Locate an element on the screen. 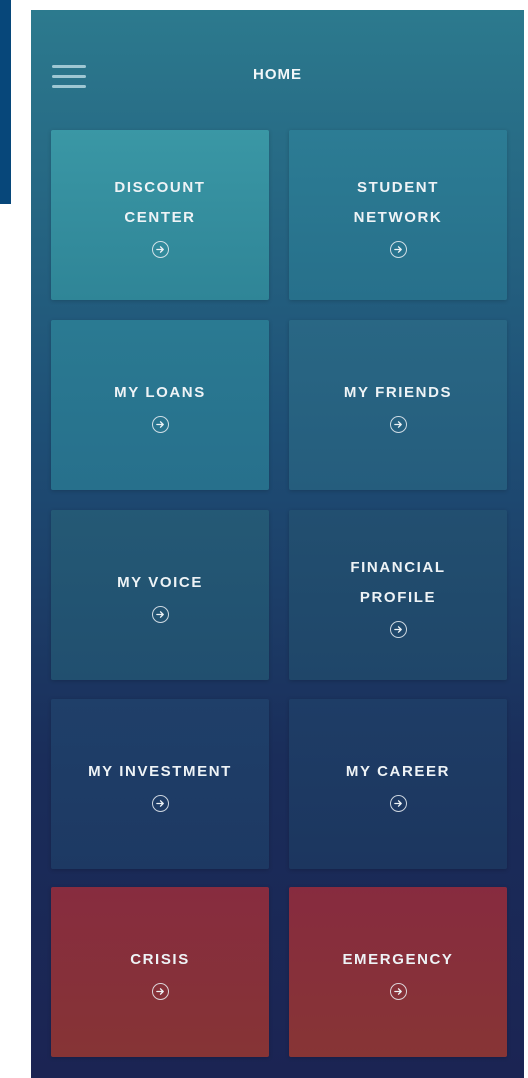  tile-my-investment: MY INVESTMENT is located at coordinates (160, 784).